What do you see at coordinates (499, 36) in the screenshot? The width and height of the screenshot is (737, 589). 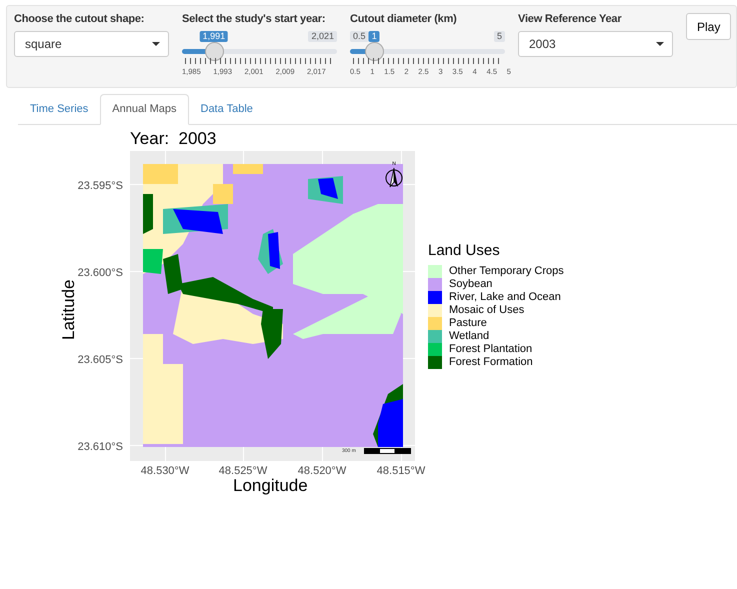 I see `max-label: 5` at bounding box center [499, 36].